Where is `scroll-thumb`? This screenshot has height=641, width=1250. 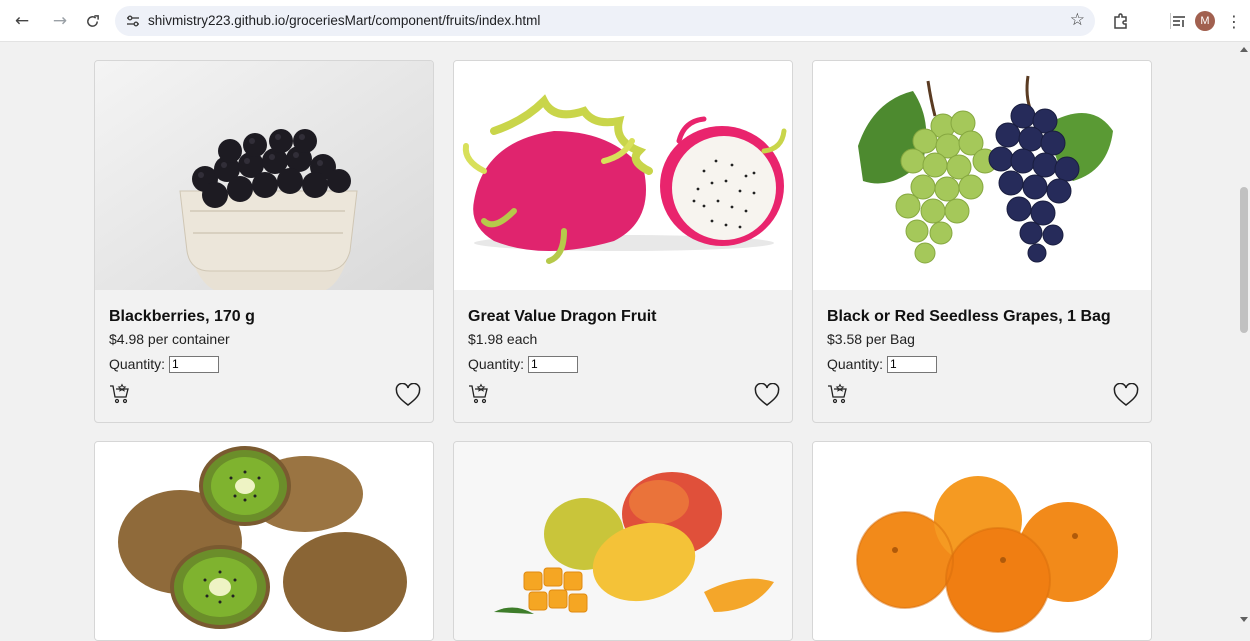
scroll-thumb is located at coordinates (1244, 260).